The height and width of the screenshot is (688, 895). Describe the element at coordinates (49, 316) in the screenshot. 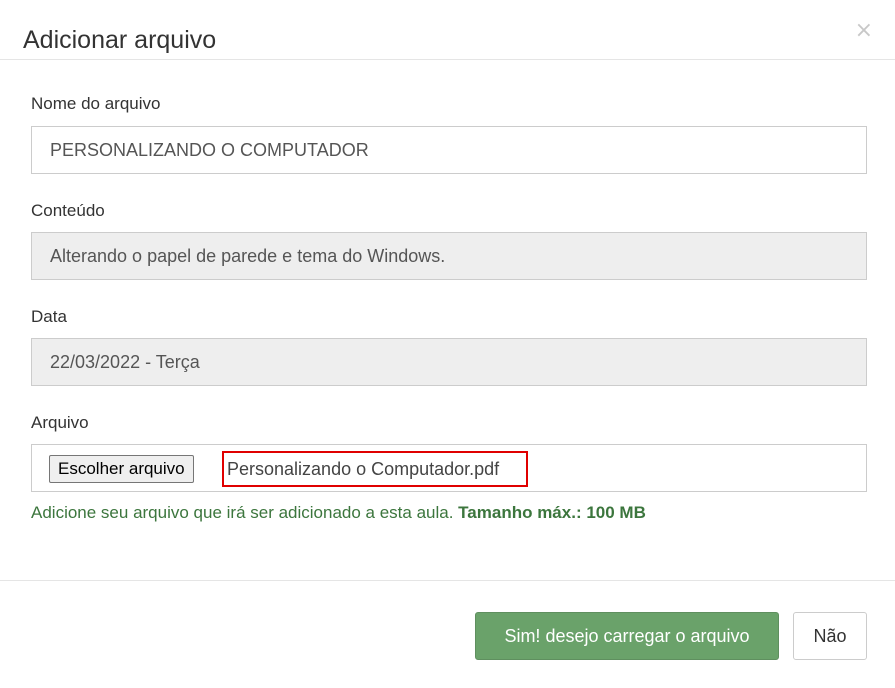

I see `date-label: Data` at that location.